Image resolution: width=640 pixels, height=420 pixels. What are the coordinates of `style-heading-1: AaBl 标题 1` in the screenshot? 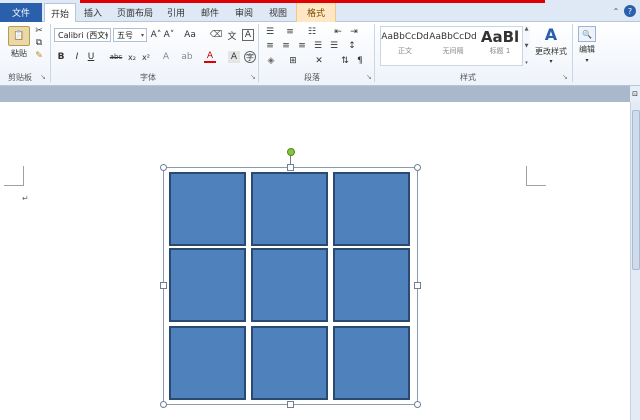 It's located at (500, 45).